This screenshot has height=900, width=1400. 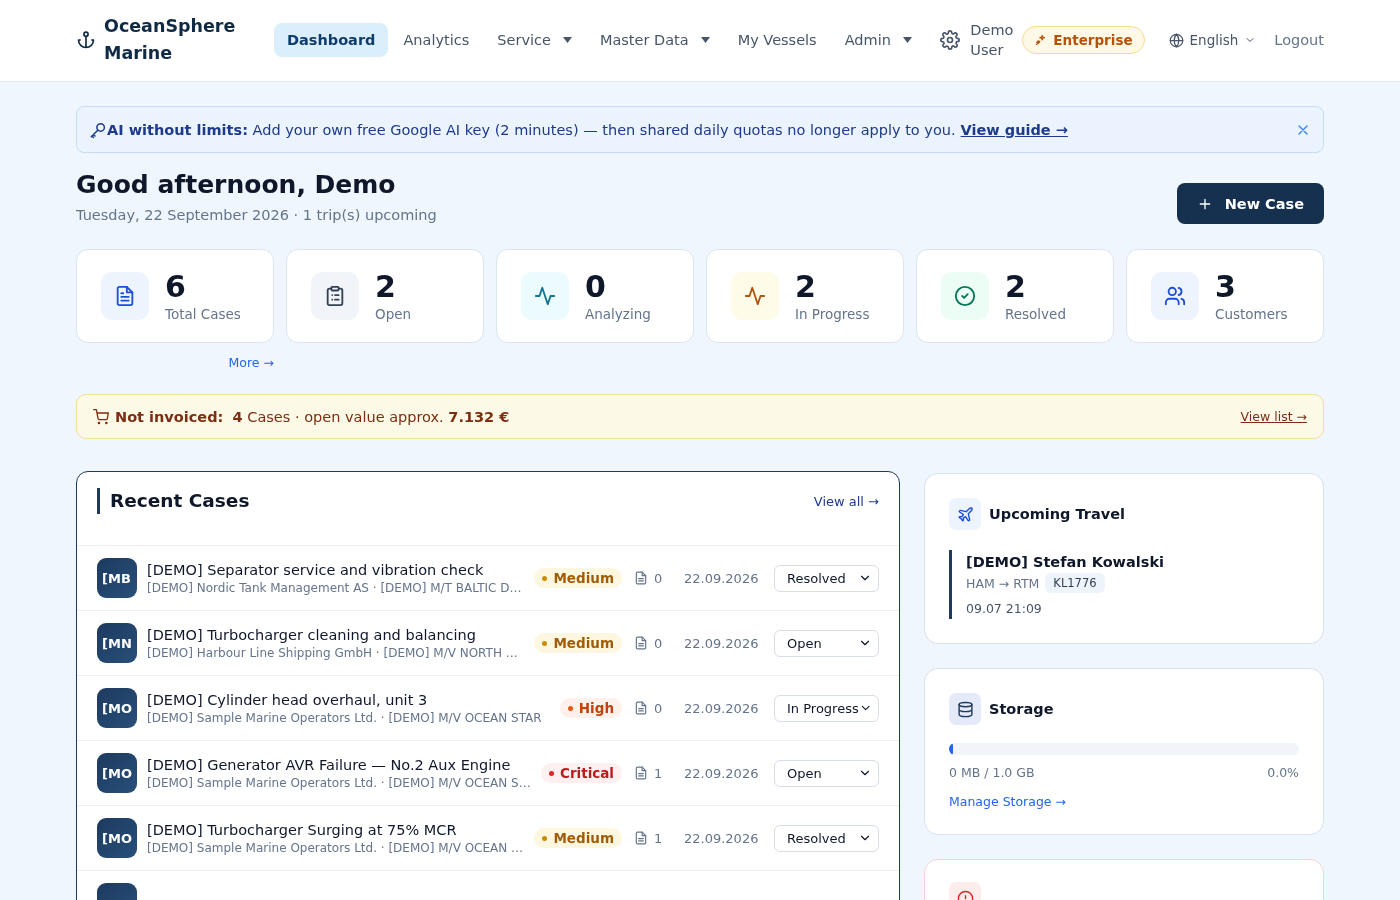 What do you see at coordinates (251, 362) in the screenshot?
I see `more-link: More →` at bounding box center [251, 362].